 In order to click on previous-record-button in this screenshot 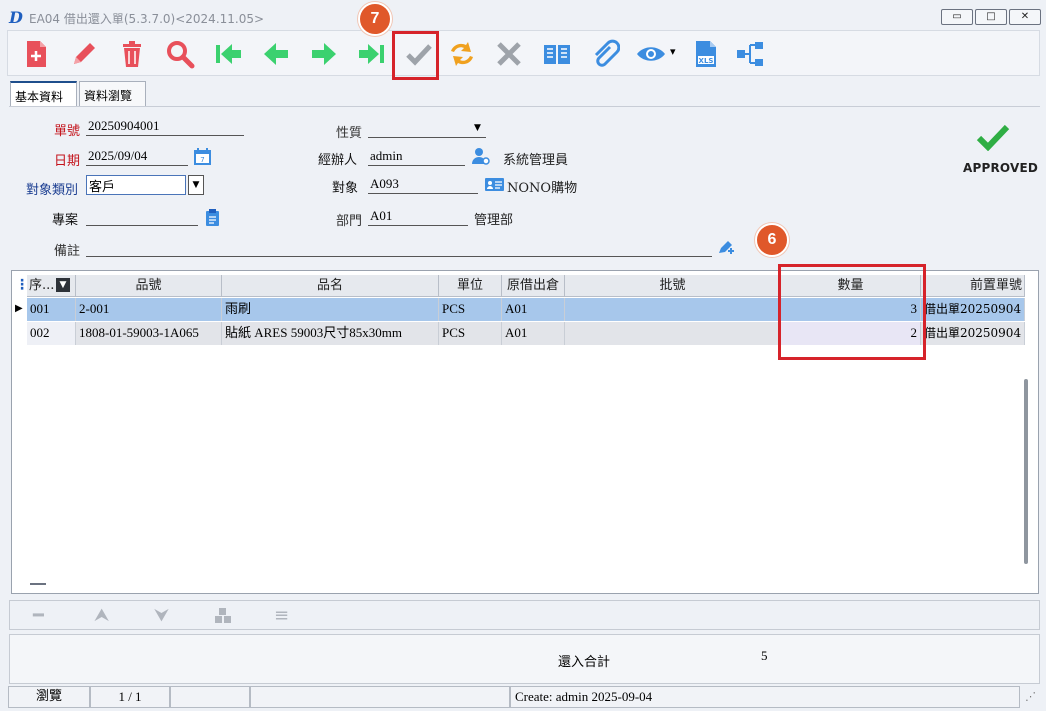, I will do `click(276, 54)`.